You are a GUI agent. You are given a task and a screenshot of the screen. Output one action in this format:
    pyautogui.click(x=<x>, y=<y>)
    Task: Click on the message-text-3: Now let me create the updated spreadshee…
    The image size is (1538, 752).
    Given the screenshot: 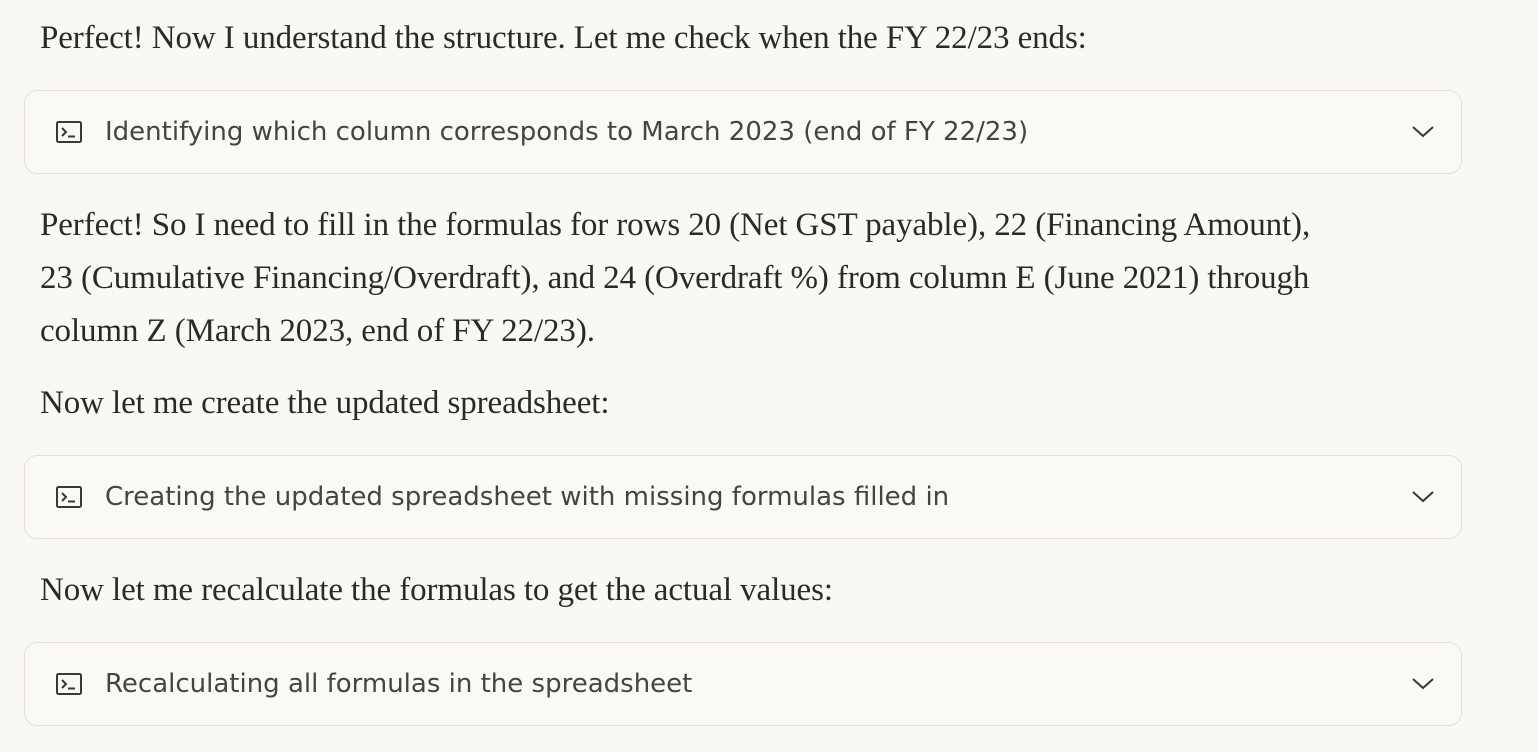 What is the action you would take?
    pyautogui.click(x=325, y=403)
    